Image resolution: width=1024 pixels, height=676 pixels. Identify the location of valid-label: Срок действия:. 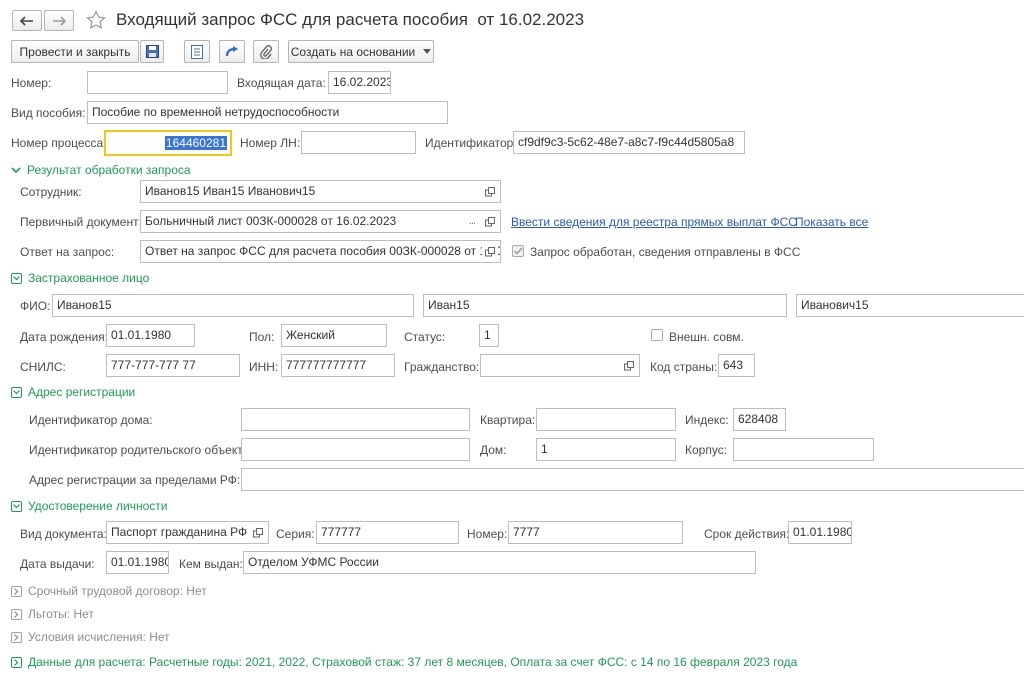
(747, 534).